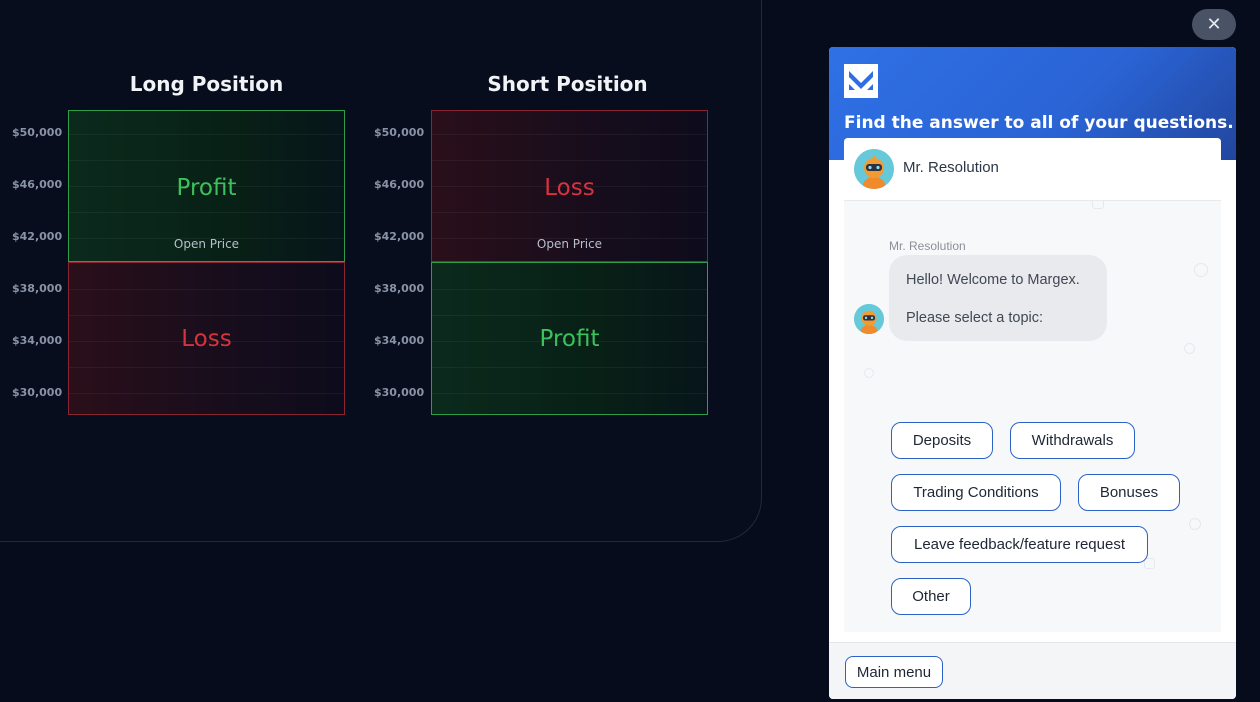 This screenshot has width=1260, height=702. I want to click on message-line: Please select a topic:, so click(975, 318).